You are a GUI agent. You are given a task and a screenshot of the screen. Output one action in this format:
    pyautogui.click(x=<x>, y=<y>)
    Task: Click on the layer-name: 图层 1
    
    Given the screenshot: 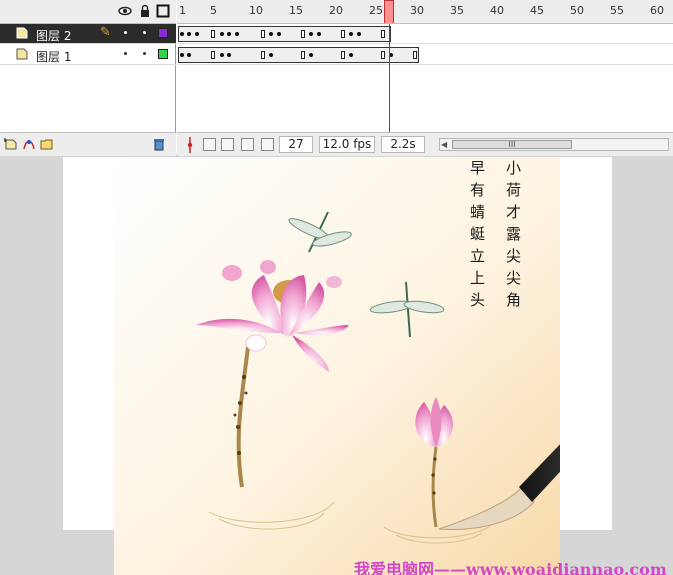 What is the action you would take?
    pyautogui.click(x=54, y=57)
    